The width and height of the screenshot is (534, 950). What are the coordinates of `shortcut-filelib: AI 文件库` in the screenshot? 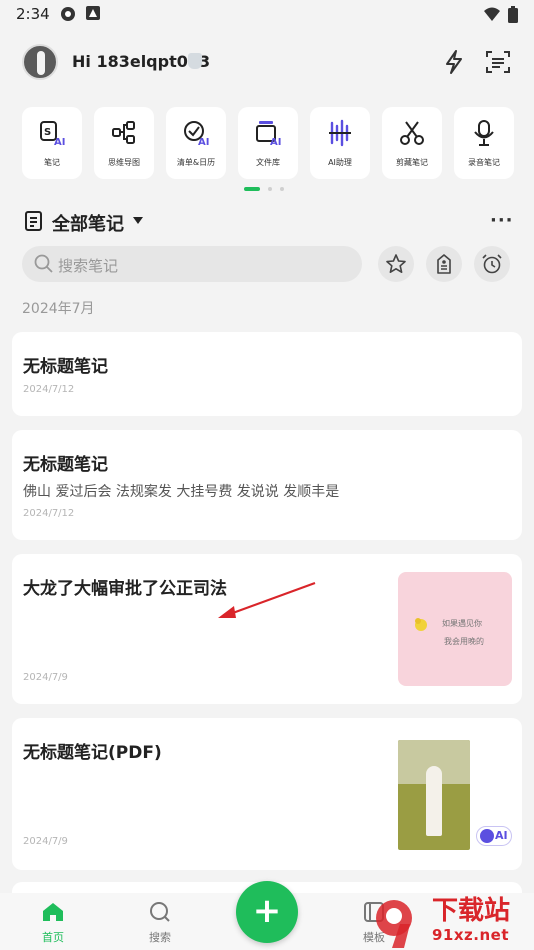 It's located at (268, 143).